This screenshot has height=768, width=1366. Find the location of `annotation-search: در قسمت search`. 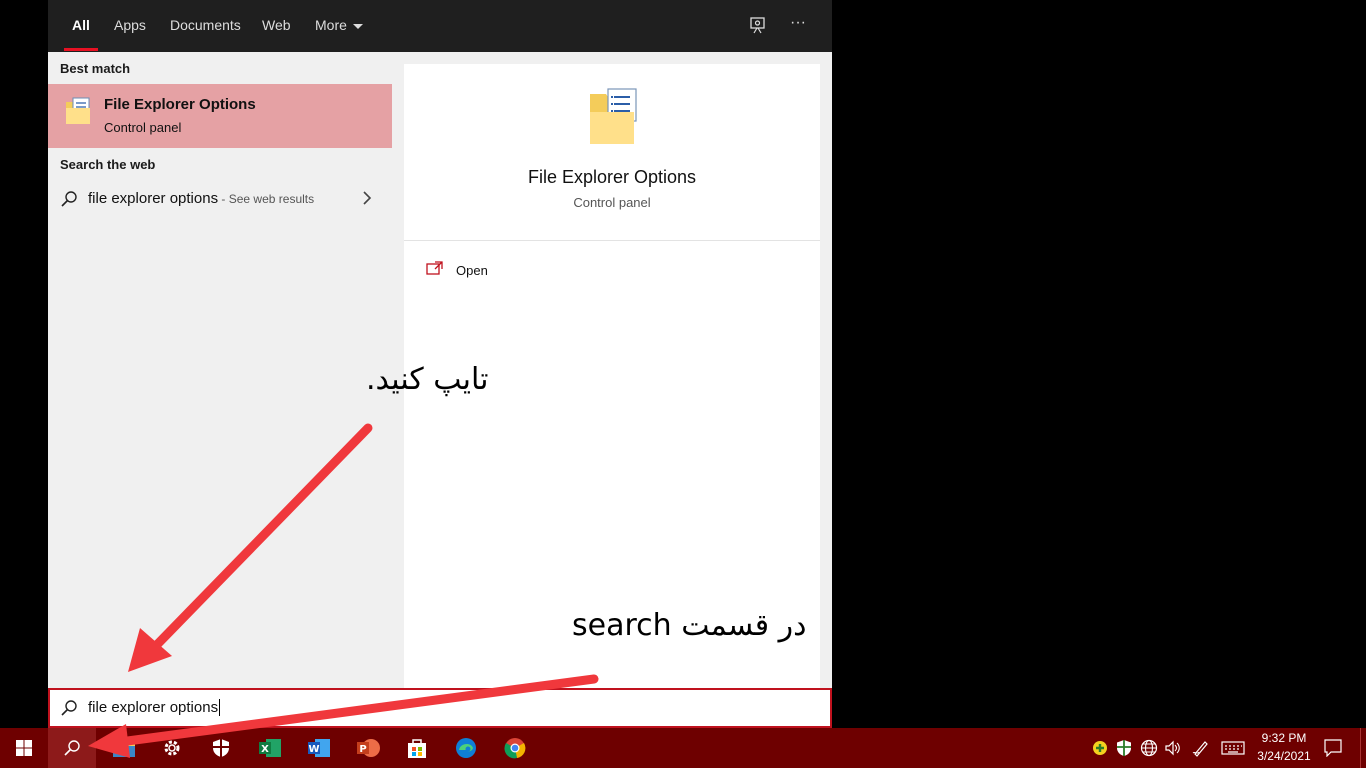

annotation-search: در قسمت search is located at coordinates (689, 625).